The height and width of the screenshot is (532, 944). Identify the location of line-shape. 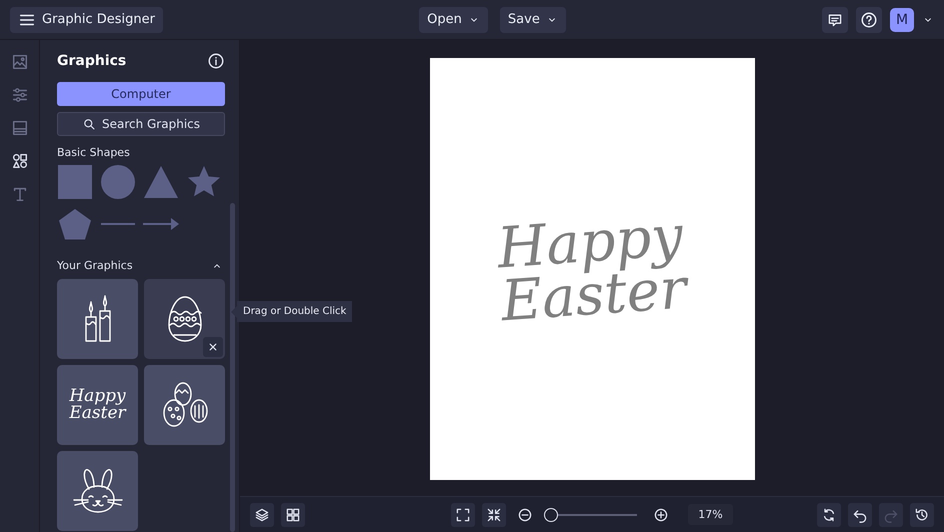
(117, 224).